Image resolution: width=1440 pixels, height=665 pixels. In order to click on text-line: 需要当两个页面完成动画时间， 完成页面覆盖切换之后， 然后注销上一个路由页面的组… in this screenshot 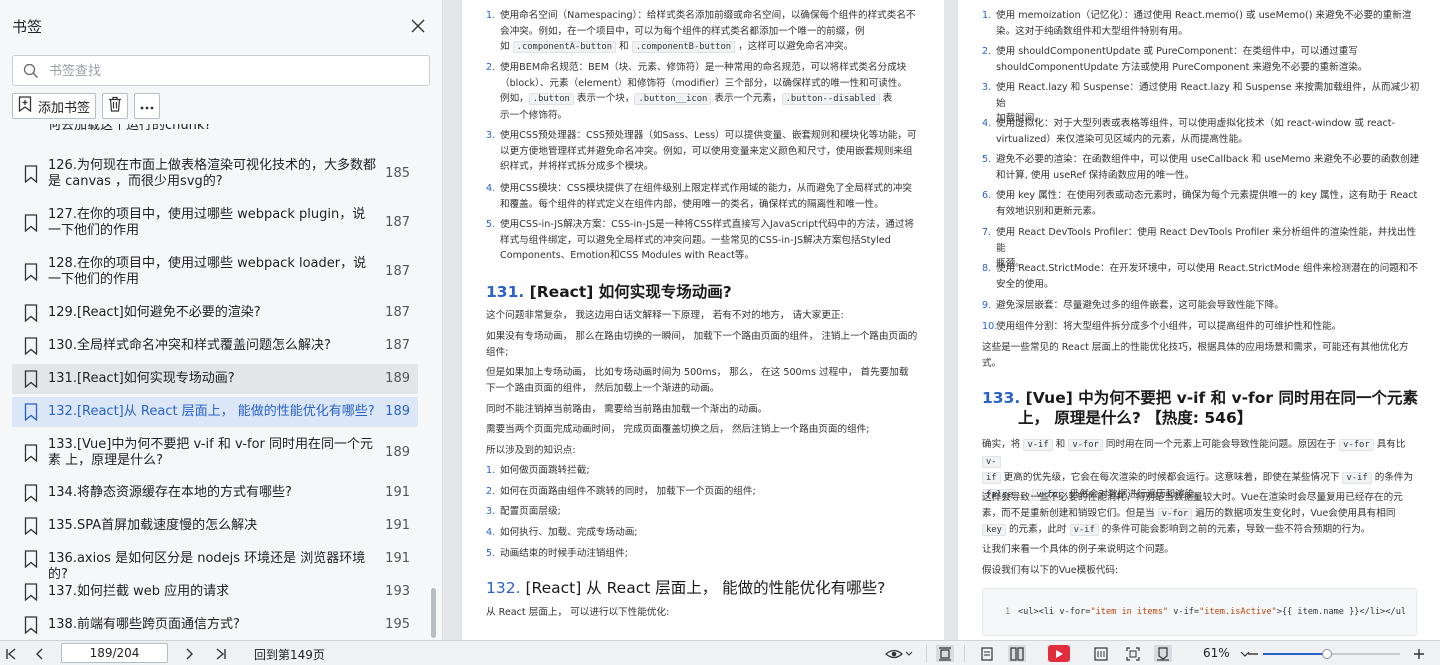, I will do `click(678, 429)`.